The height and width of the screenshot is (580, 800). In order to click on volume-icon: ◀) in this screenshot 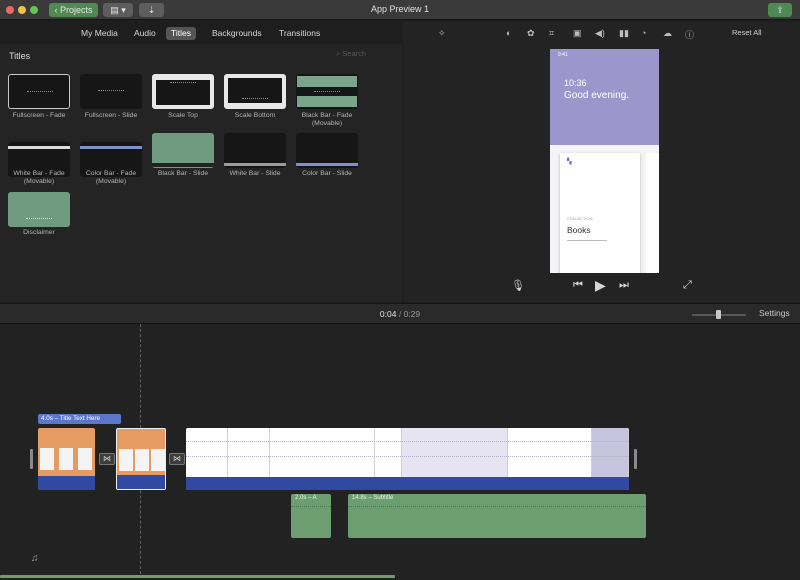, I will do `click(600, 33)`.